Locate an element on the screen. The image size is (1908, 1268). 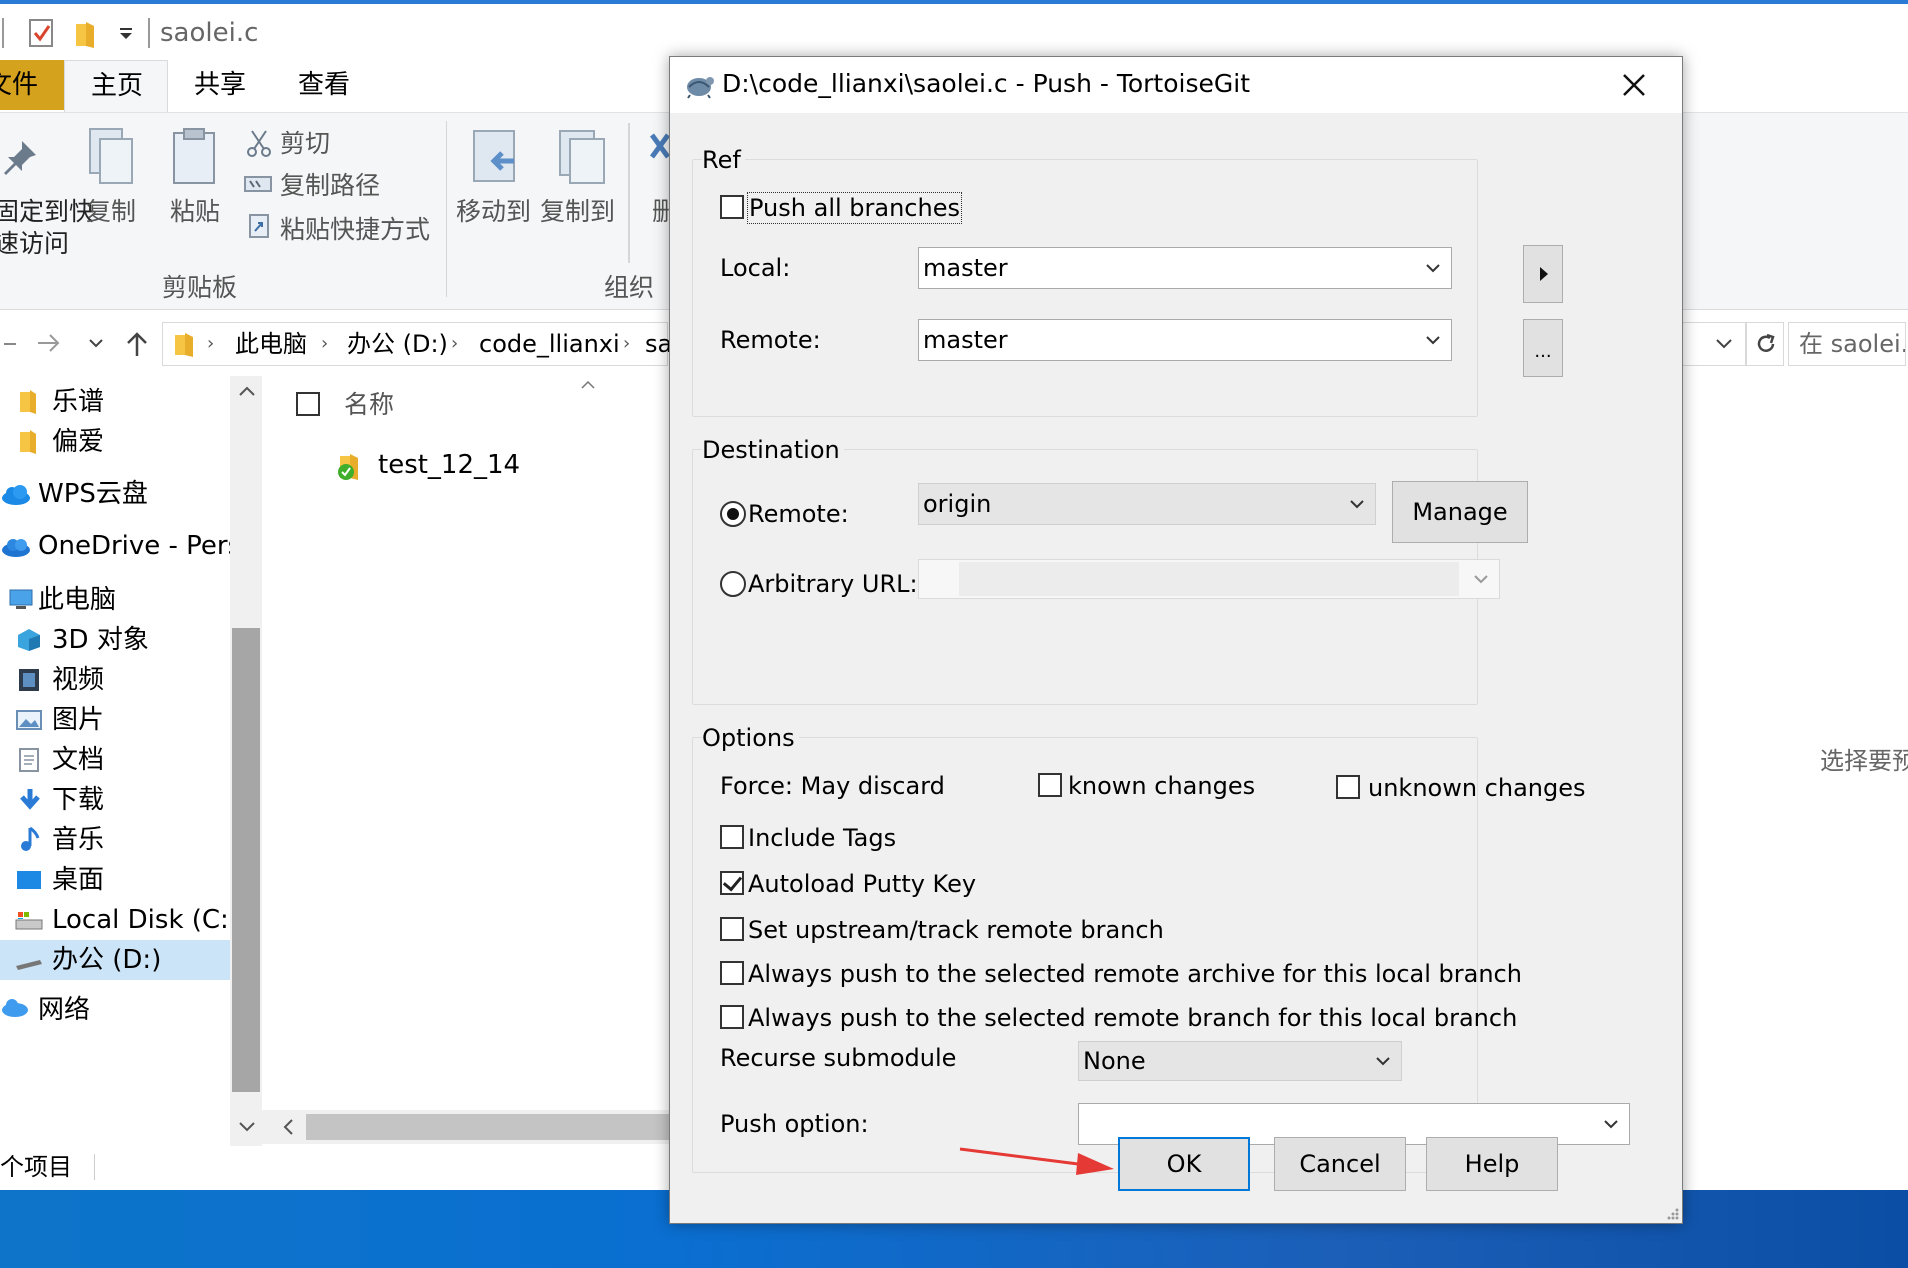
search-input: 在 saolei.c is located at coordinates (1852, 344).